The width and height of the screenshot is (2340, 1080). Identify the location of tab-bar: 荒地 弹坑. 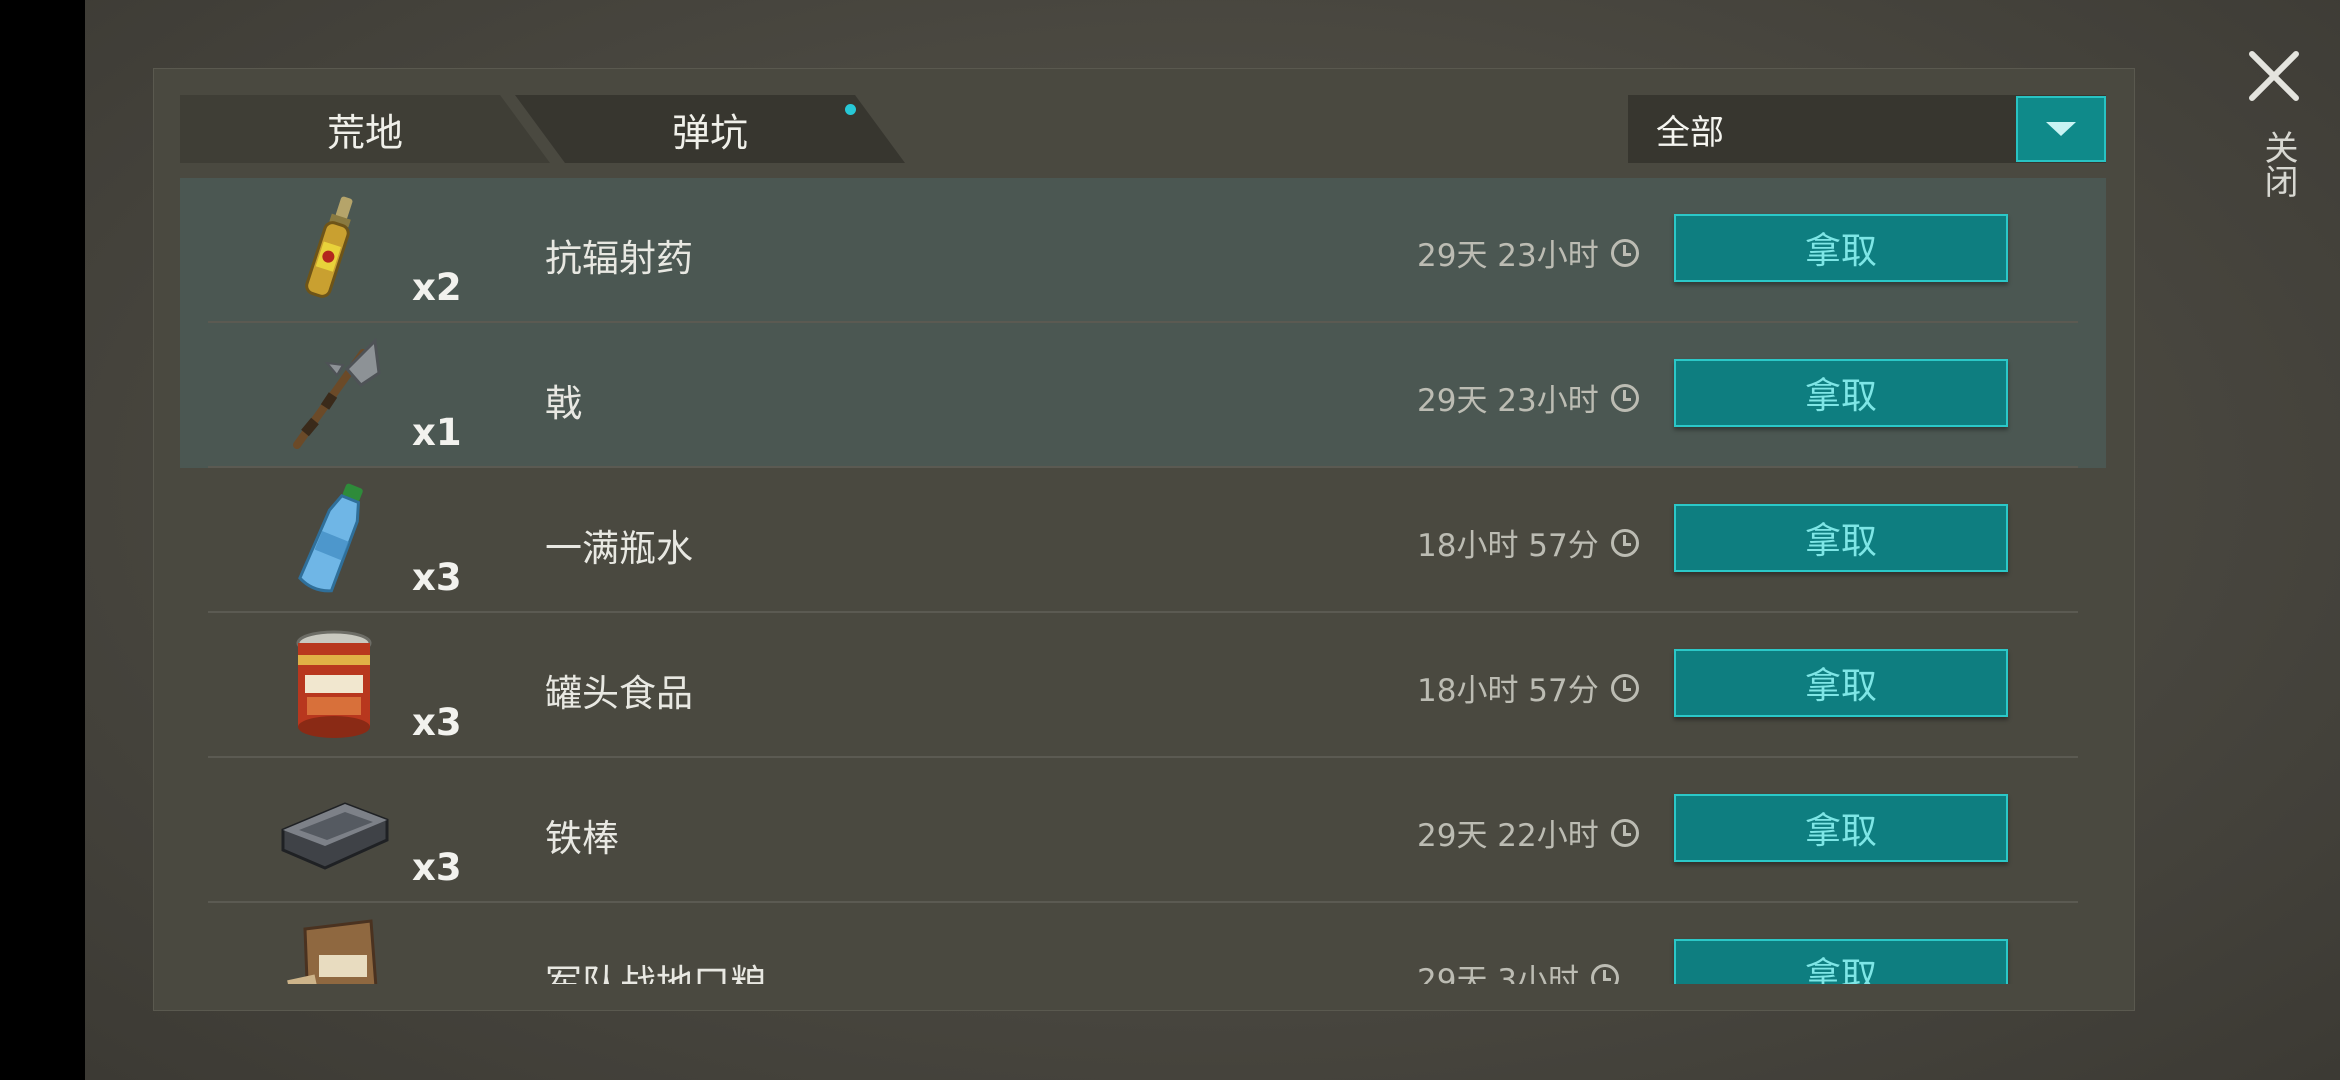
(550, 129).